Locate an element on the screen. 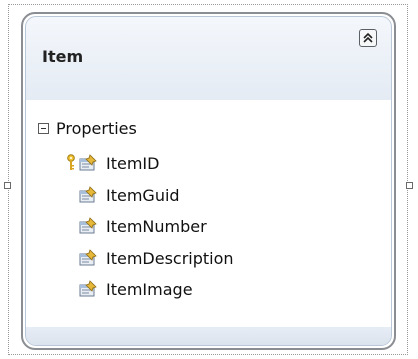 Image resolution: width=418 pixels, height=359 pixels. properties-section-header: Properties is located at coordinates (87, 128).